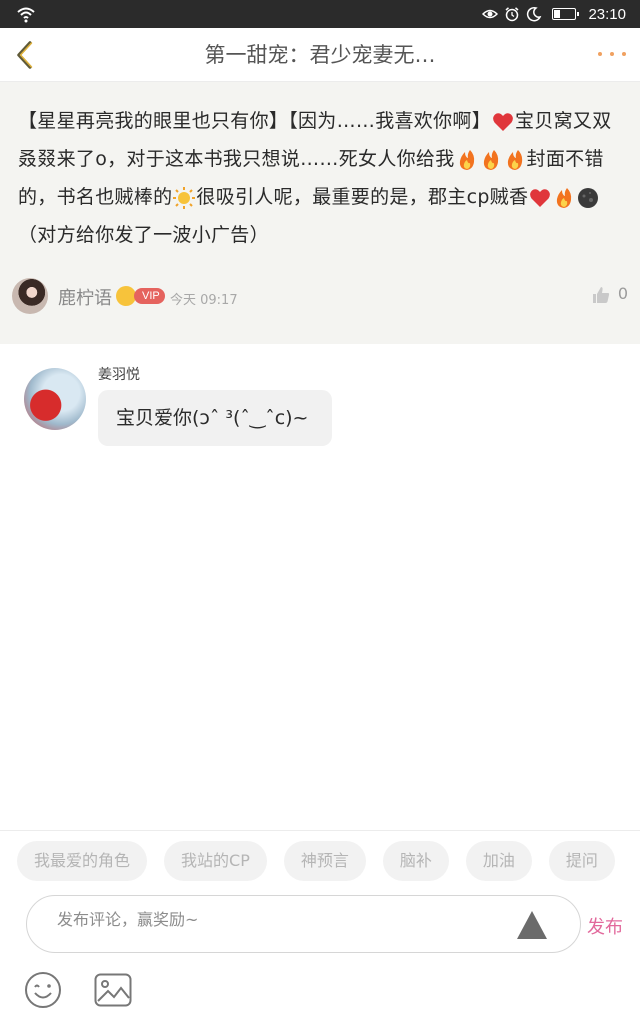 This screenshot has width=640, height=1024. I want to click on post-author-row: 鹿柠语 VIP 今天 09:17 0, so click(320, 296).